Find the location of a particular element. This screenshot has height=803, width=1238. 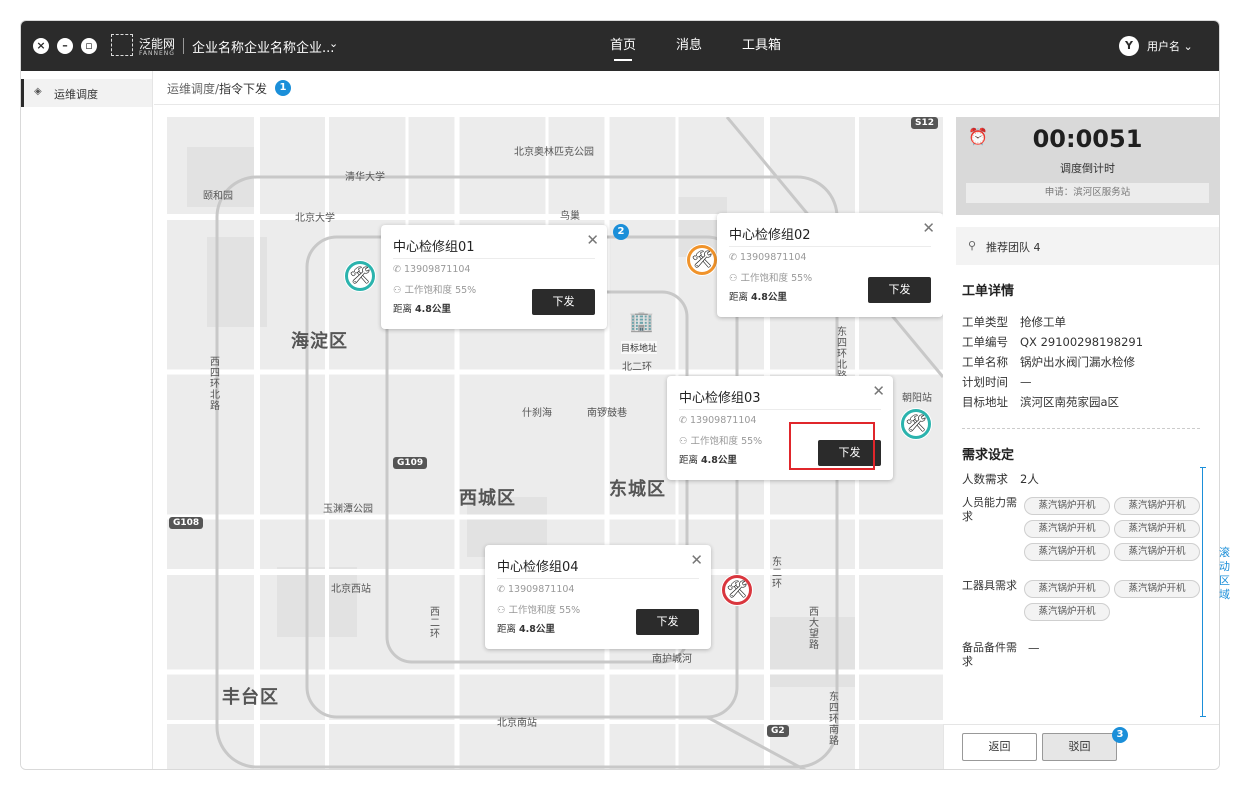

close-window-icon: × is located at coordinates (41, 46).